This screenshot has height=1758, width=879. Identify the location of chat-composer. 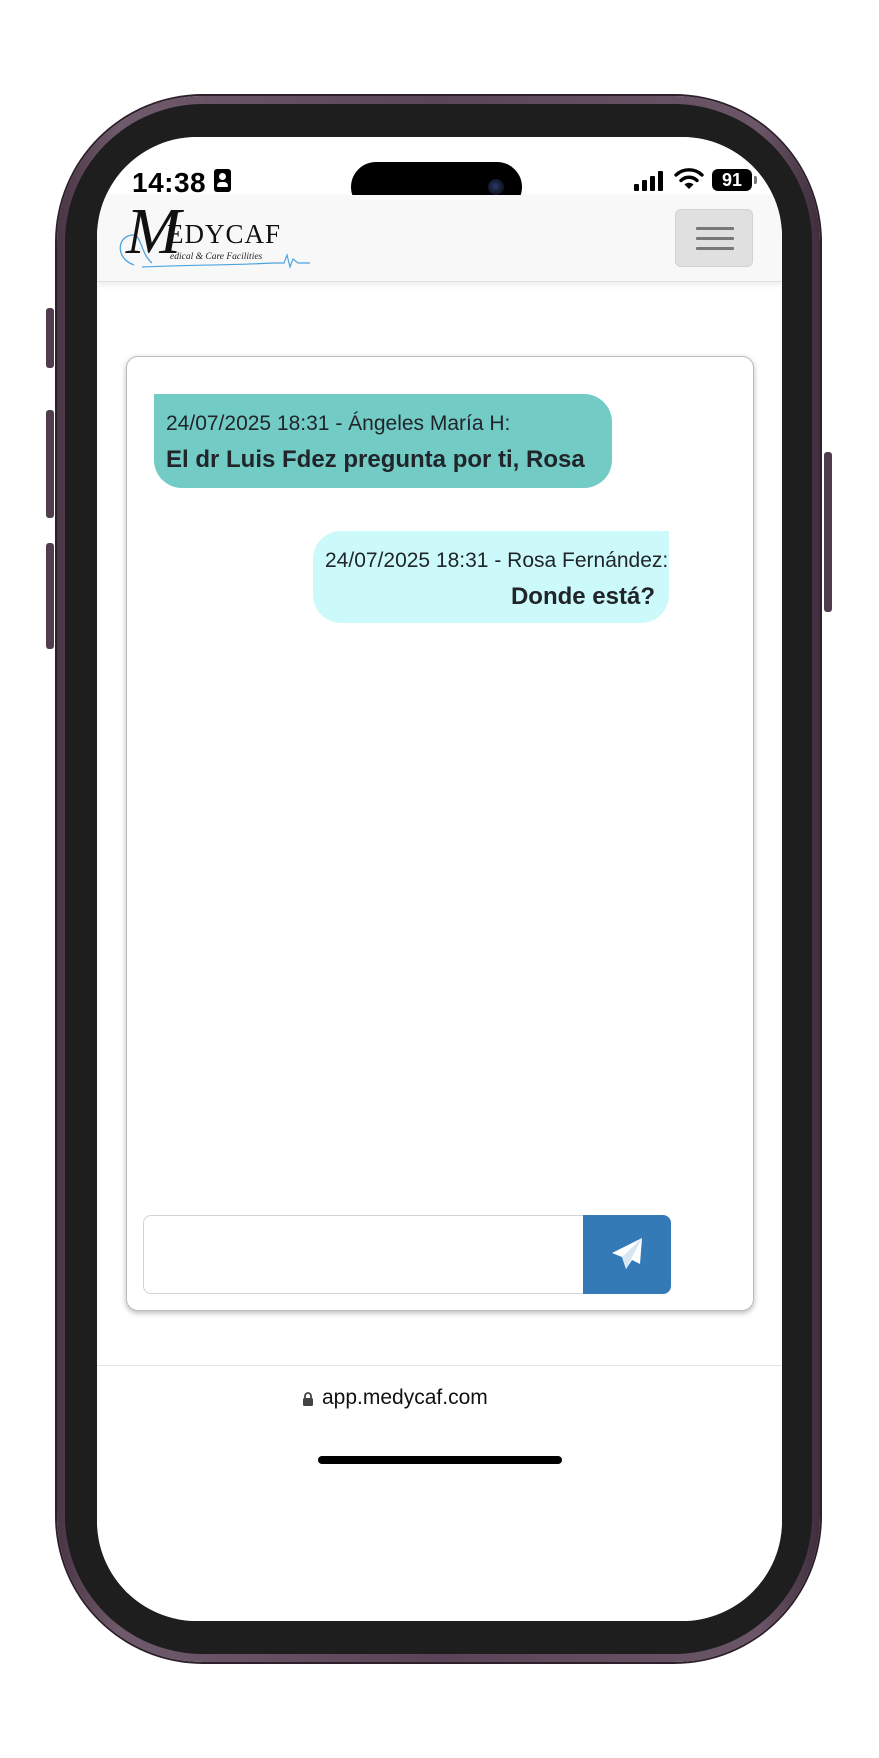
(407, 1254).